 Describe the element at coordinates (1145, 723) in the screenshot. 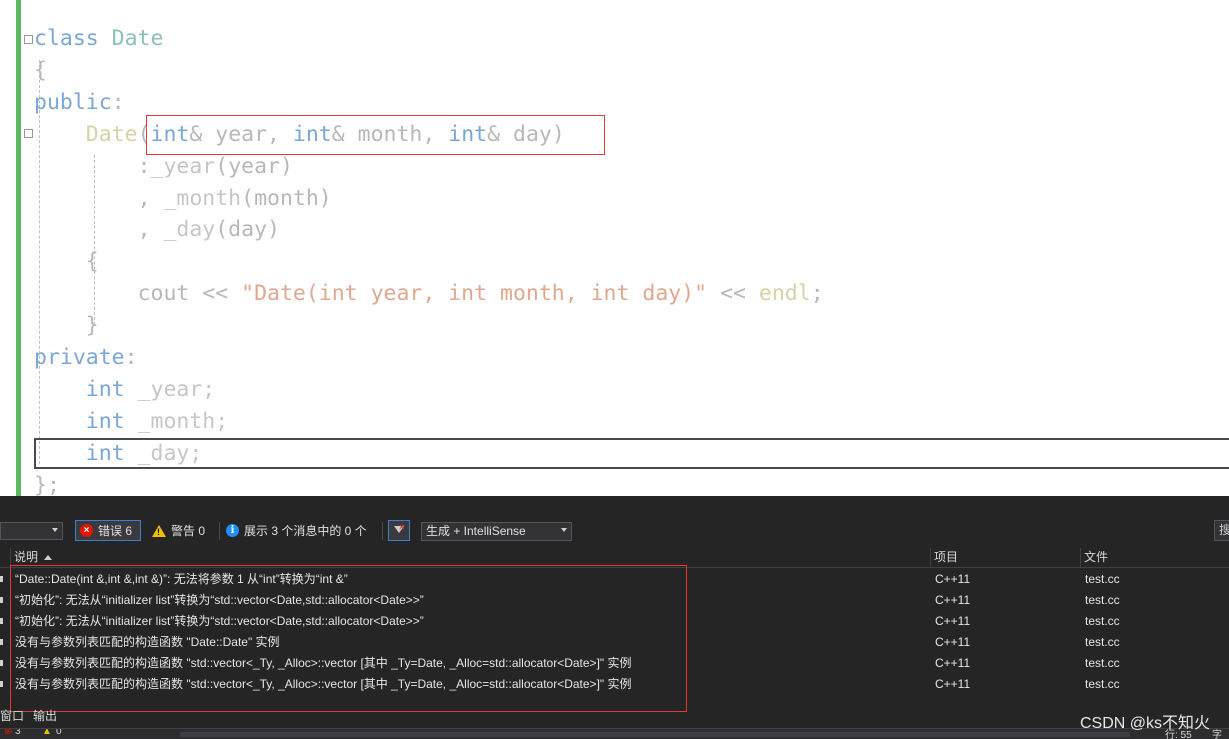

I see `watermark: CSDN @ks不知火` at that location.